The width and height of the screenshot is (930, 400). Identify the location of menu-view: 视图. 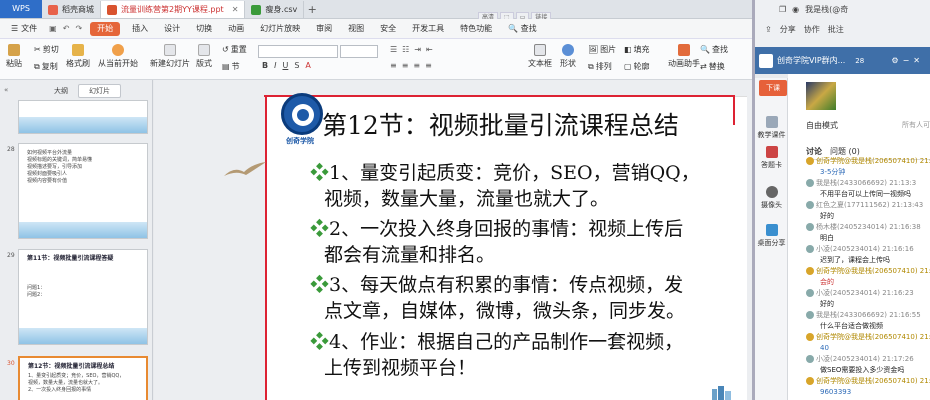
(356, 29).